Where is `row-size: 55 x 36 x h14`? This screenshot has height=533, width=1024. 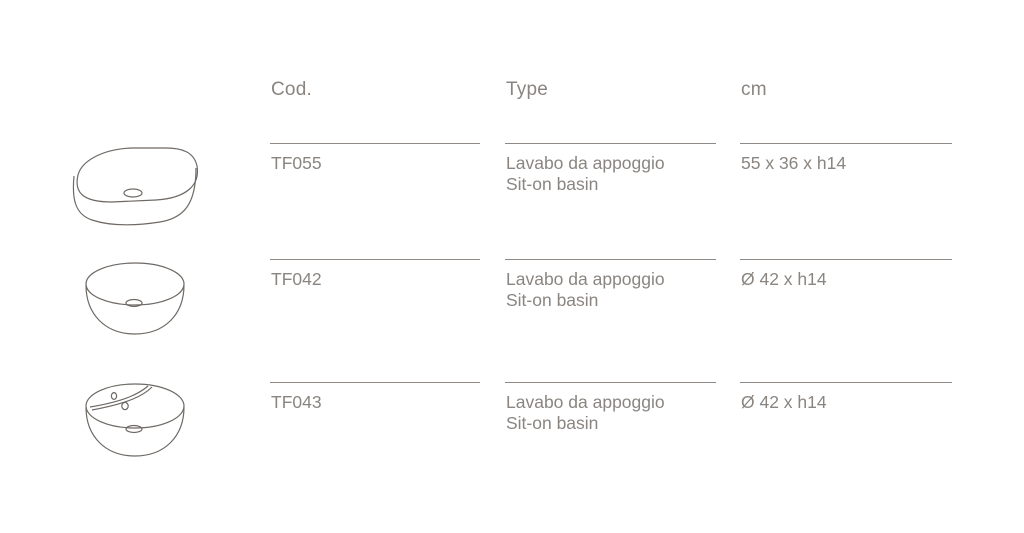
row-size: 55 x 36 x h14 is located at coordinates (794, 163).